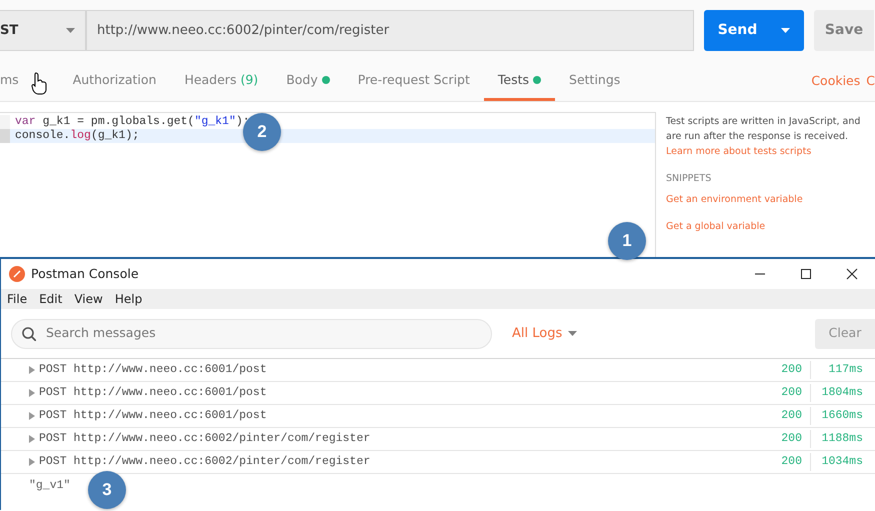 Image resolution: width=875 pixels, height=511 pixels. Describe the element at coordinates (765, 226) in the screenshot. I see `snippet-link: Get a global variable` at that location.